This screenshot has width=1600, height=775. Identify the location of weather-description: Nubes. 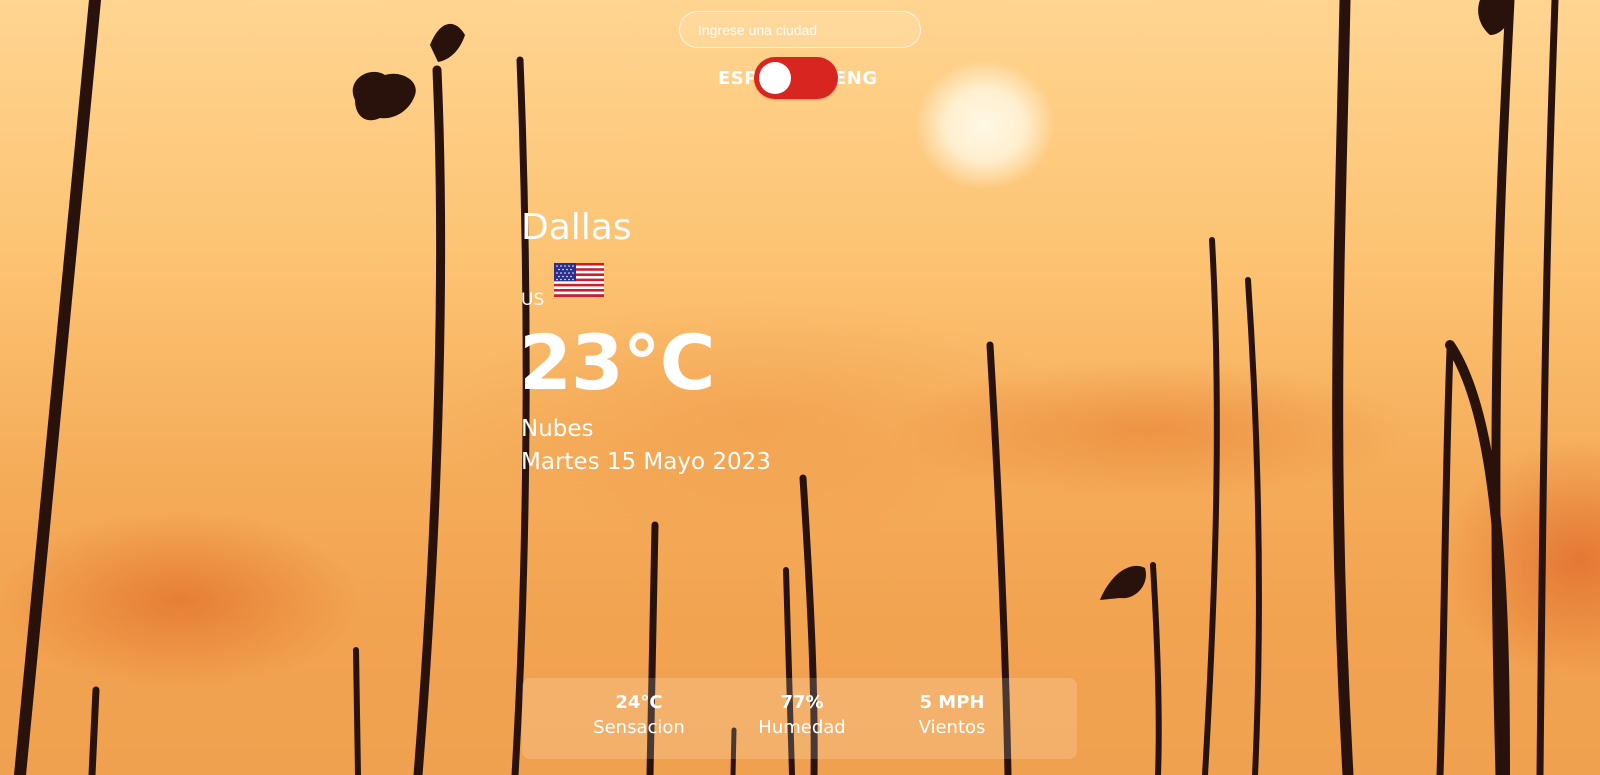
(557, 429).